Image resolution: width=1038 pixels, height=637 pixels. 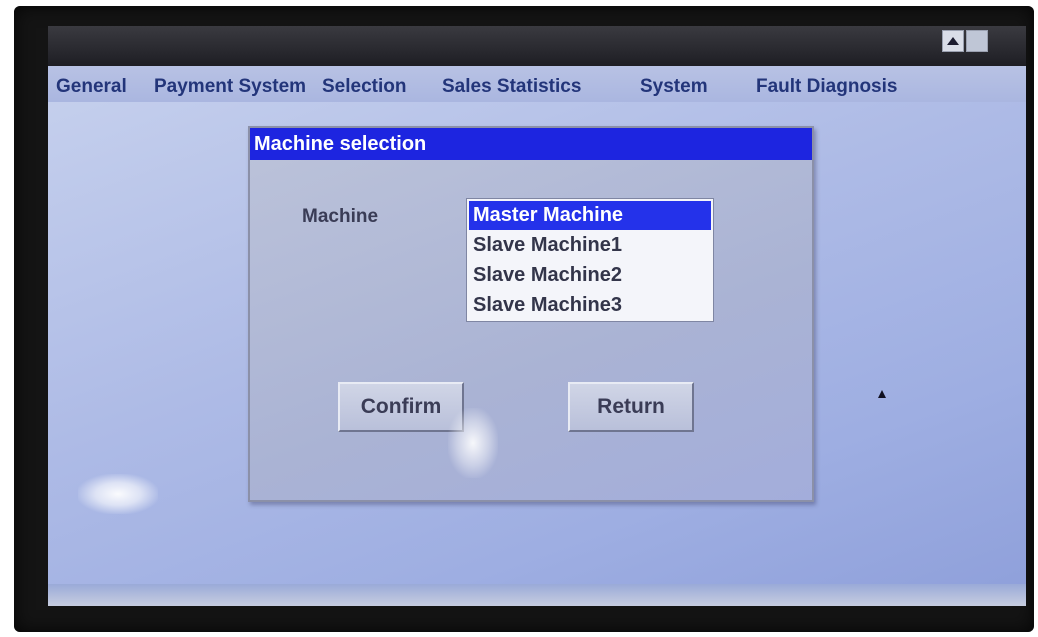 I want to click on menu-item-general: General, so click(x=91, y=87).